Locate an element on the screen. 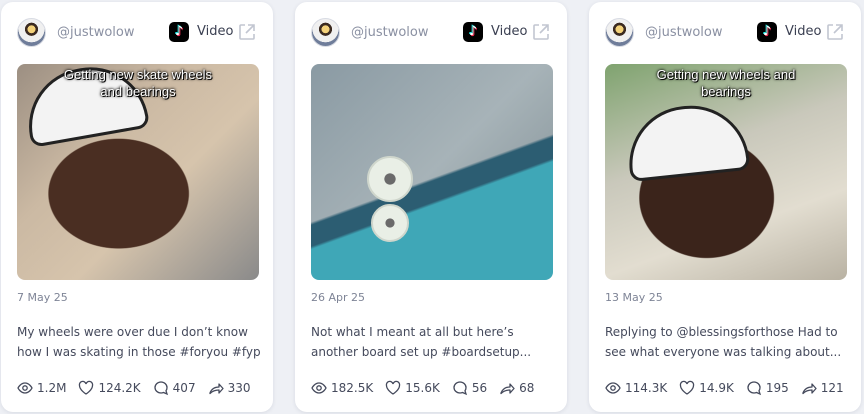 The width and height of the screenshot is (864, 414). likes-stat: 15.6K is located at coordinates (412, 388).